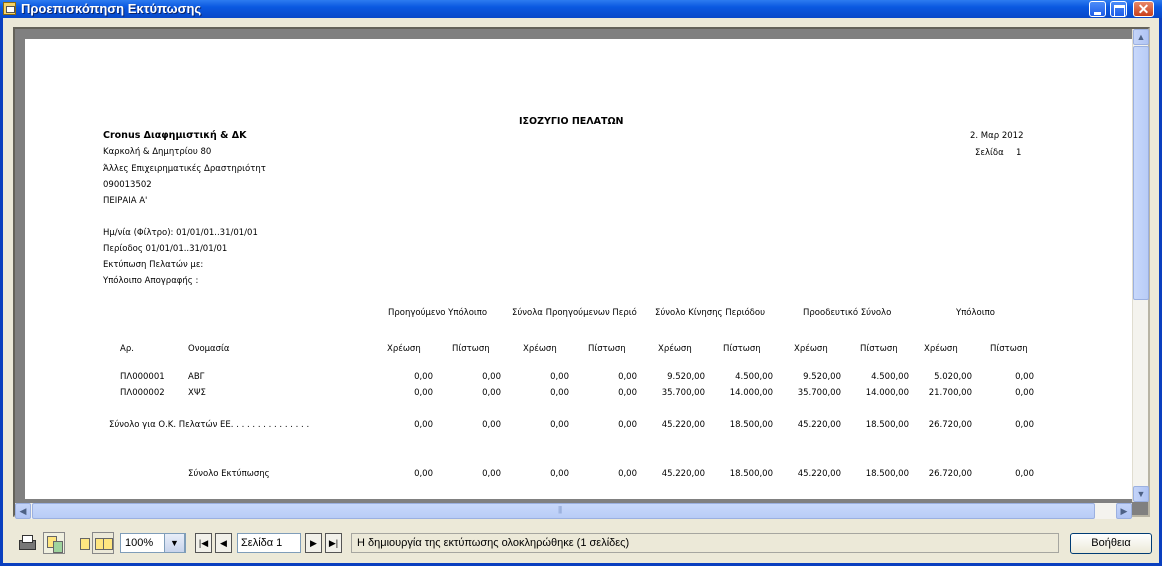  Describe the element at coordinates (151, 281) in the screenshot. I see `stock-balance-label: Υπόλοιπο Απογραφής :` at that location.